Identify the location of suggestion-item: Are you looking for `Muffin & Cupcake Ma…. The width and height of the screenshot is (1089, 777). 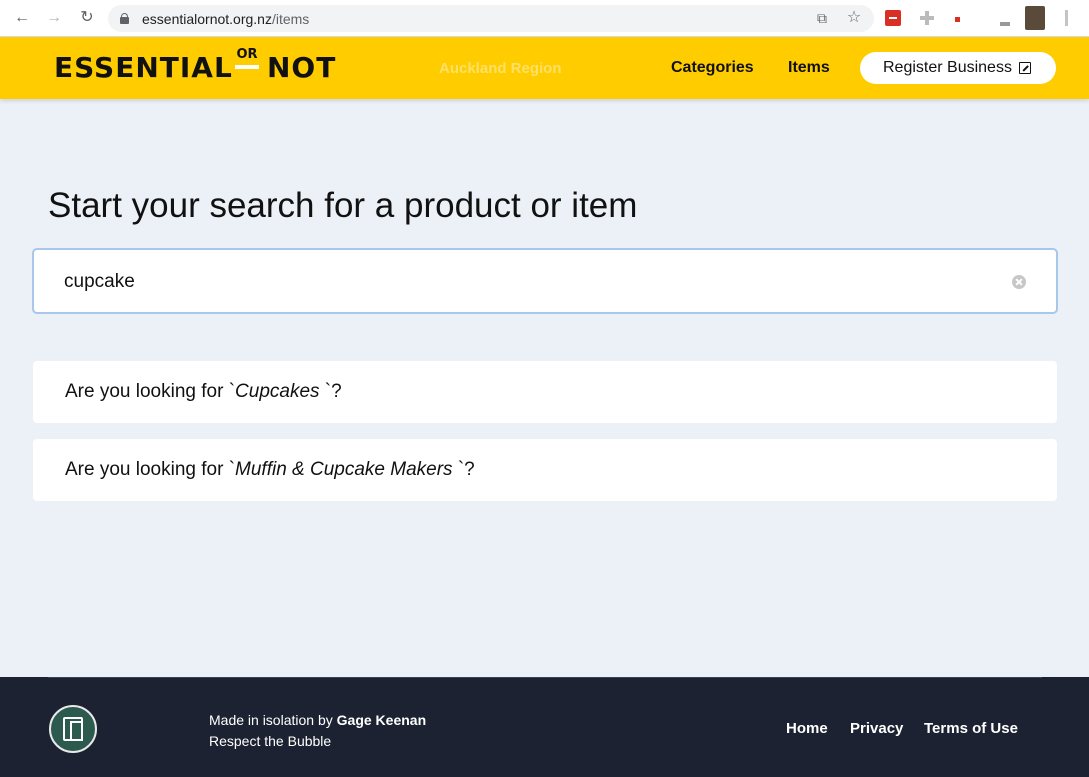
(545, 470).